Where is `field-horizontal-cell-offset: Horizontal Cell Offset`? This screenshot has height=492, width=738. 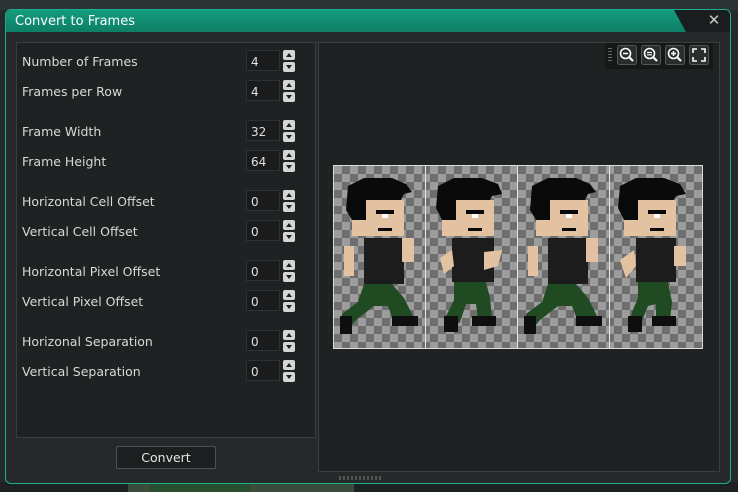
field-horizontal-cell-offset: Horizontal Cell Offset is located at coordinates (167, 201).